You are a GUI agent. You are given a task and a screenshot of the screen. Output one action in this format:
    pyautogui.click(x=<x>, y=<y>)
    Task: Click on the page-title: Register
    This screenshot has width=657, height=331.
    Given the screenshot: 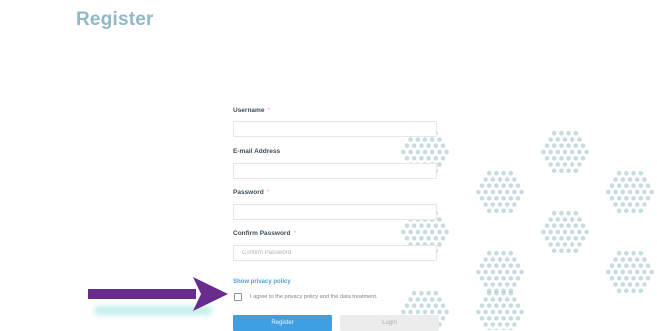 What is the action you would take?
    pyautogui.click(x=115, y=19)
    